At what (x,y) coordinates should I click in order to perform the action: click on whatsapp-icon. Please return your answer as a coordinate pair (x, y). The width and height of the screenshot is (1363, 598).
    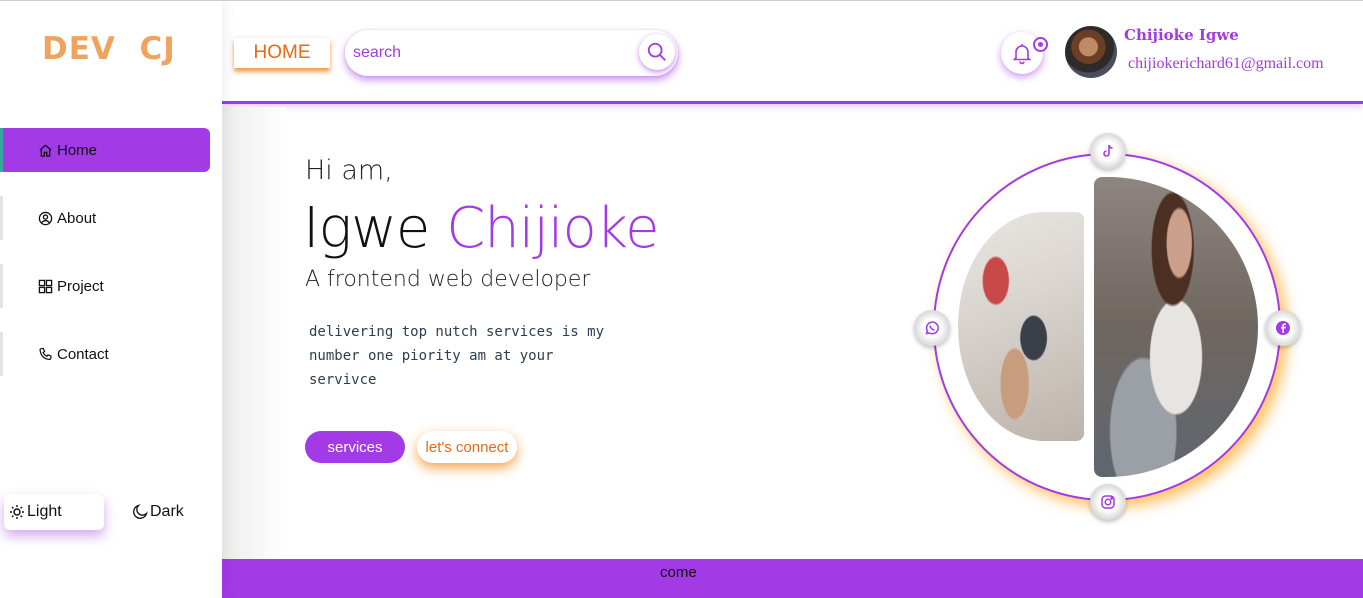
    Looking at the image, I should click on (932, 328).